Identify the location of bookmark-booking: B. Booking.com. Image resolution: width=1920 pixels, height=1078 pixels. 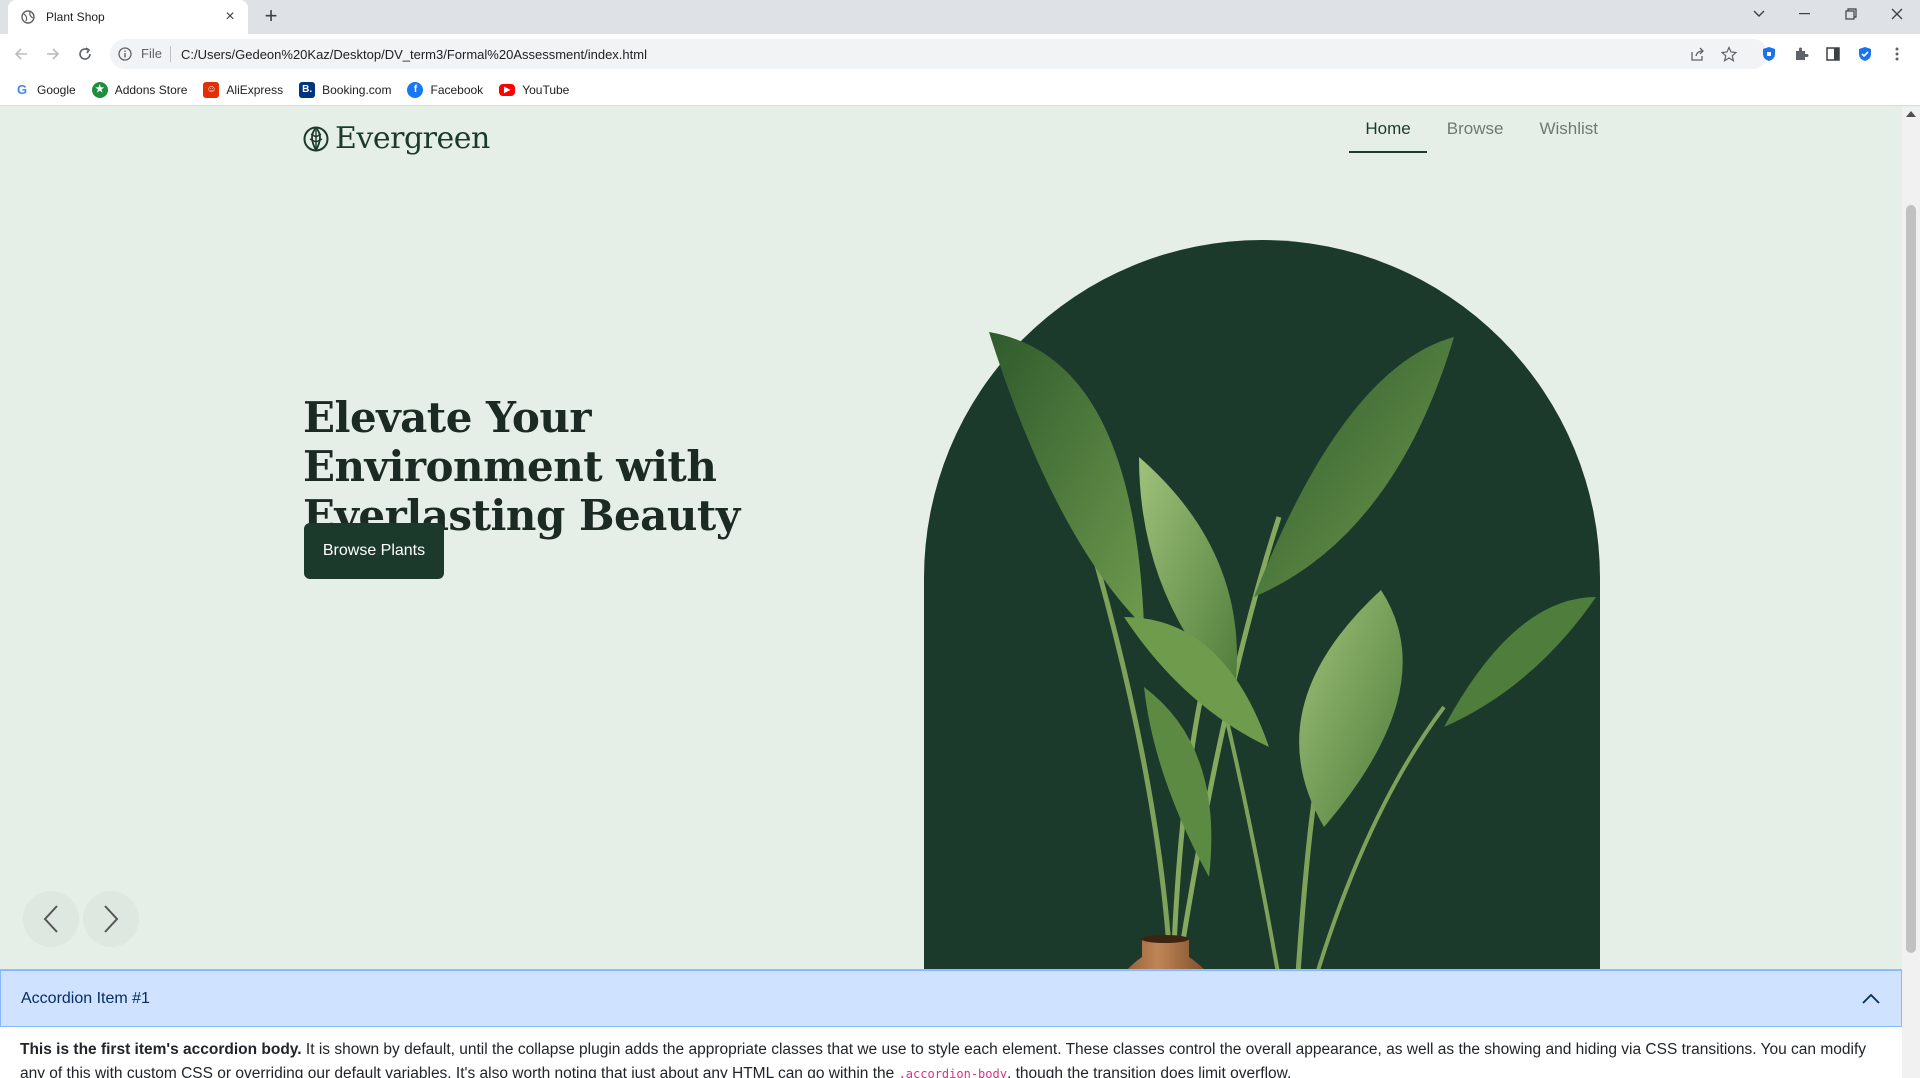
(345, 89).